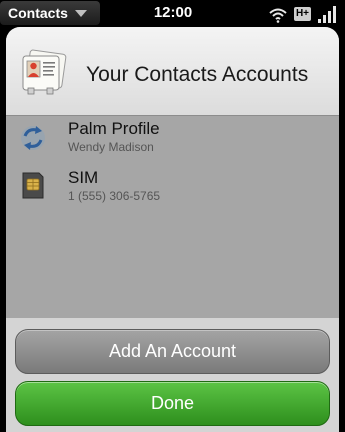 The image size is (345, 432). I want to click on status-indicators: H+, so click(303, 13).